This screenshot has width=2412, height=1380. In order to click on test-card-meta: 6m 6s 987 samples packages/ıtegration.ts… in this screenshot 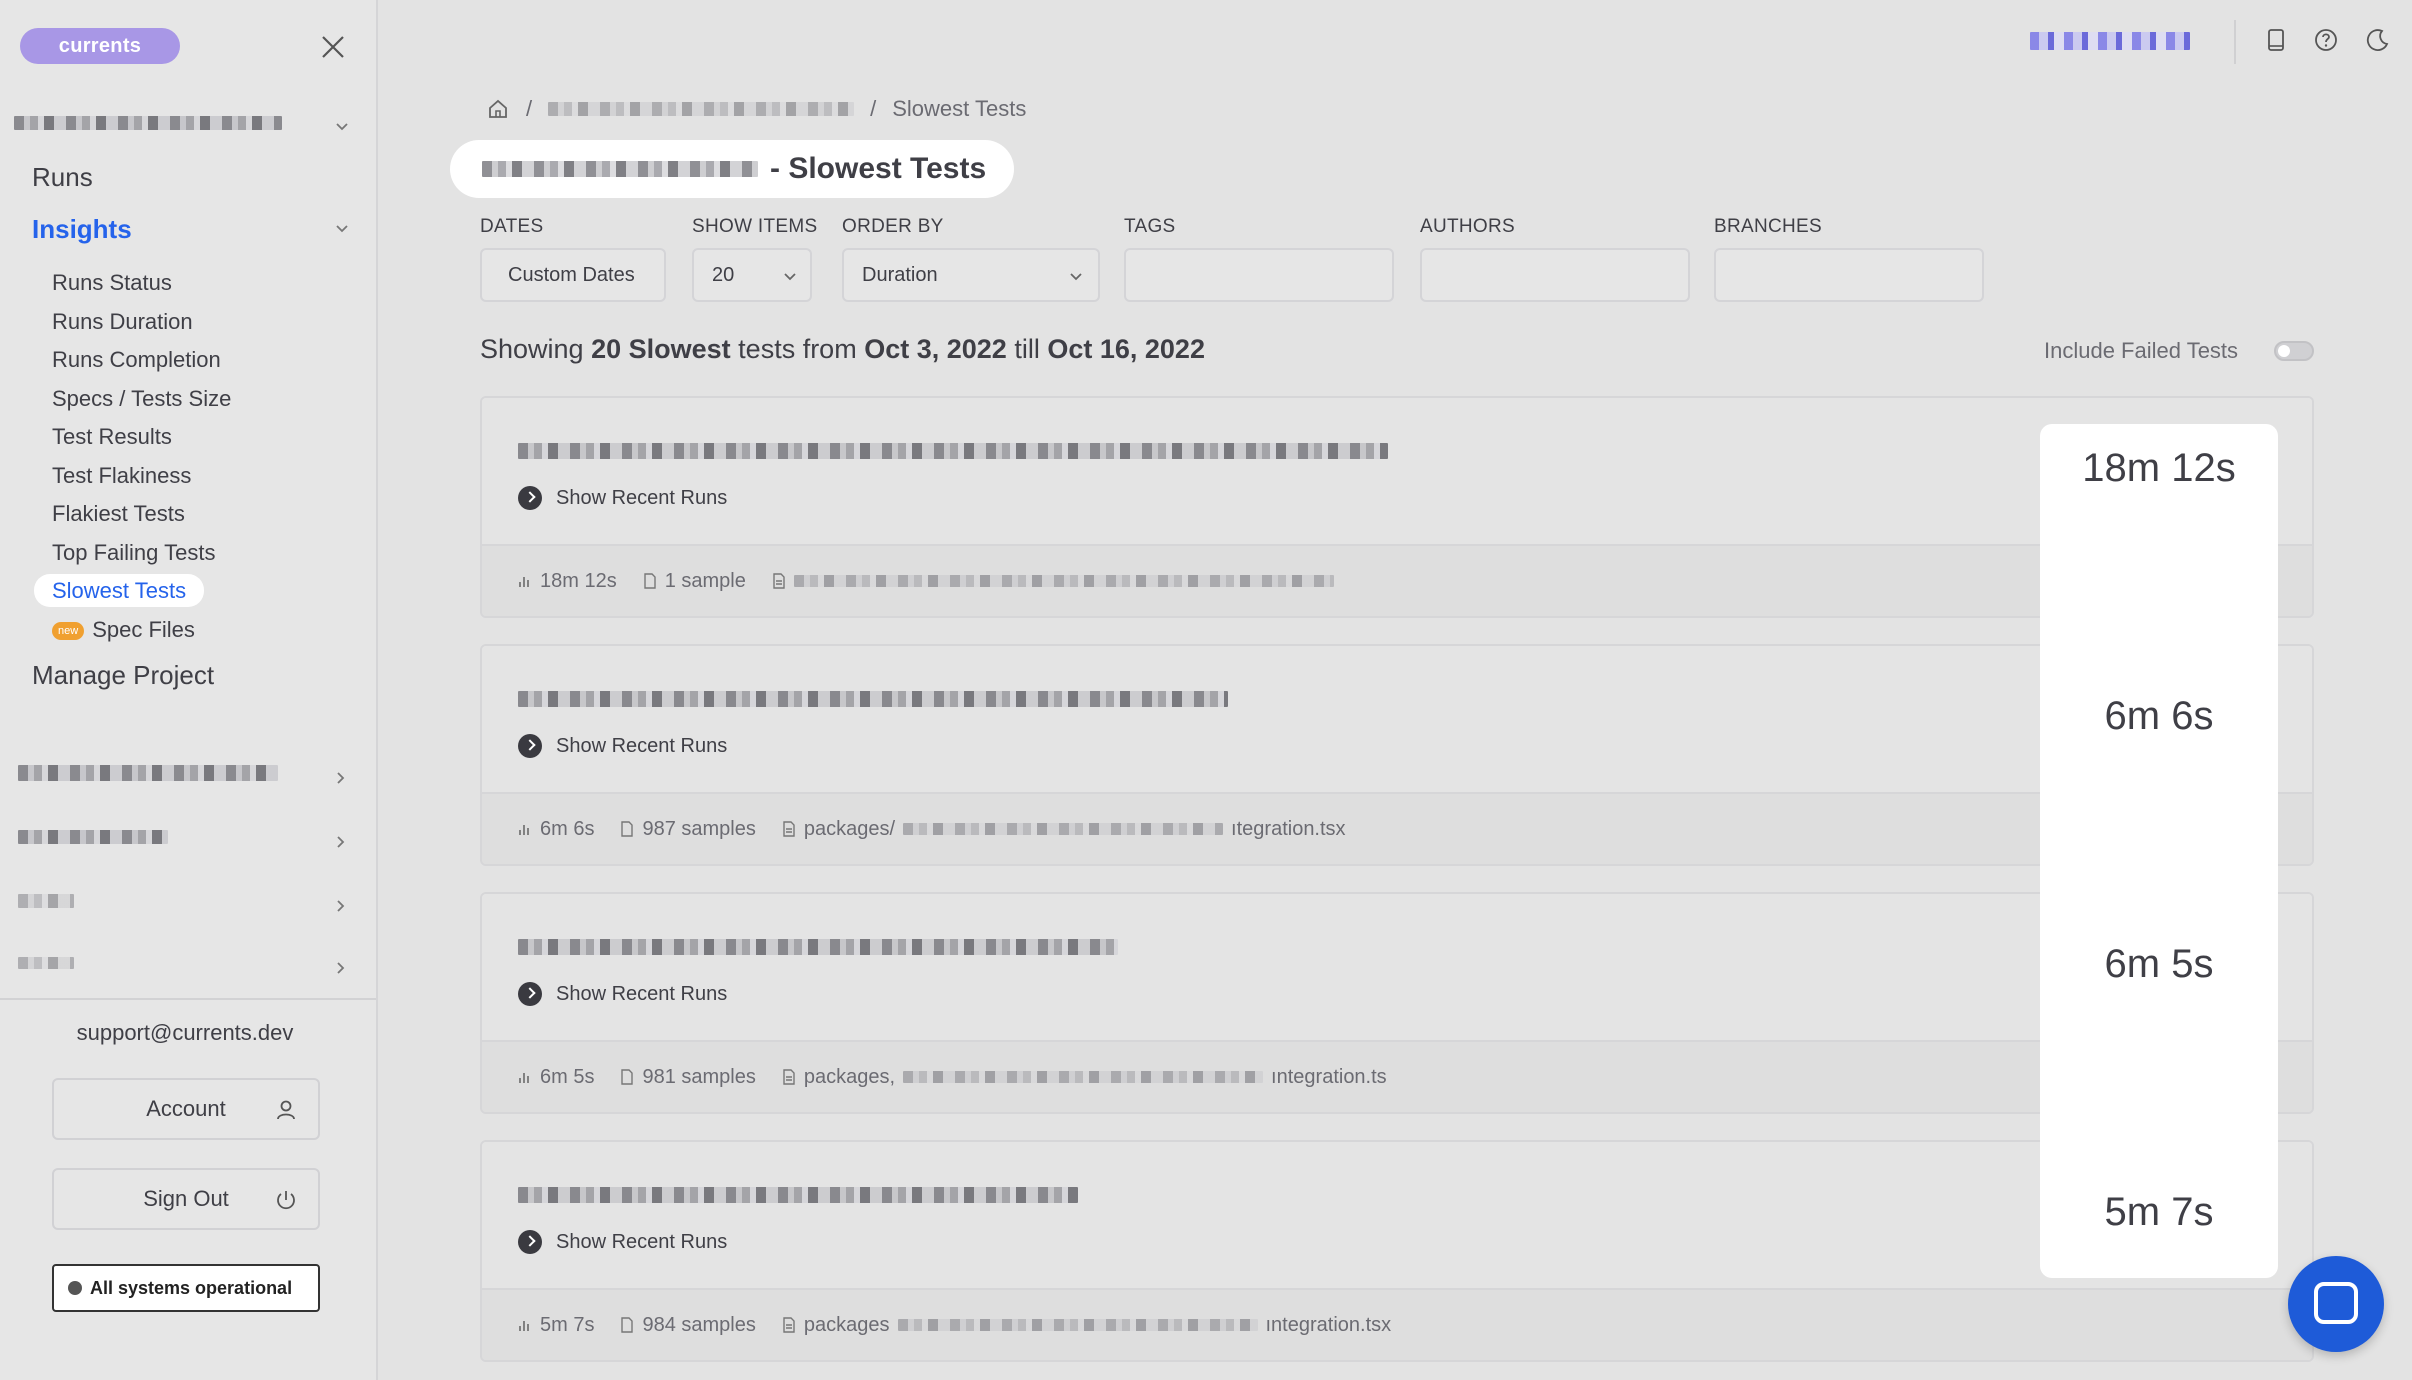, I will do `click(1397, 828)`.